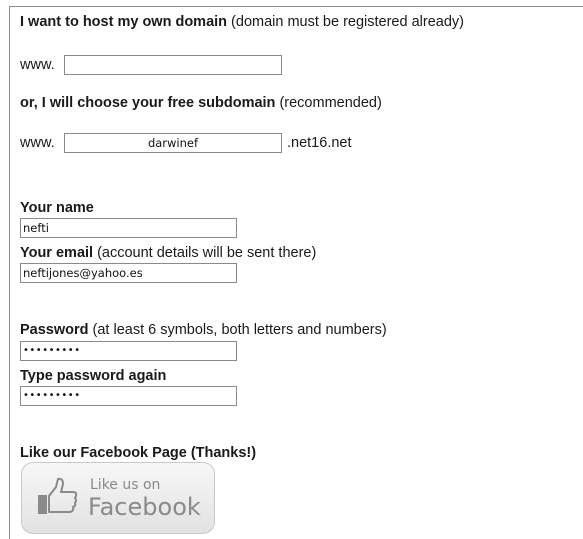 The image size is (583, 539). I want to click on facebook-button-small-text: Like us on, so click(125, 485).